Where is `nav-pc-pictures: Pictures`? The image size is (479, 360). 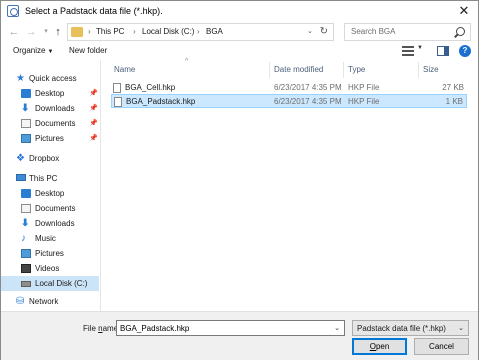 nav-pc-pictures: Pictures is located at coordinates (50, 253).